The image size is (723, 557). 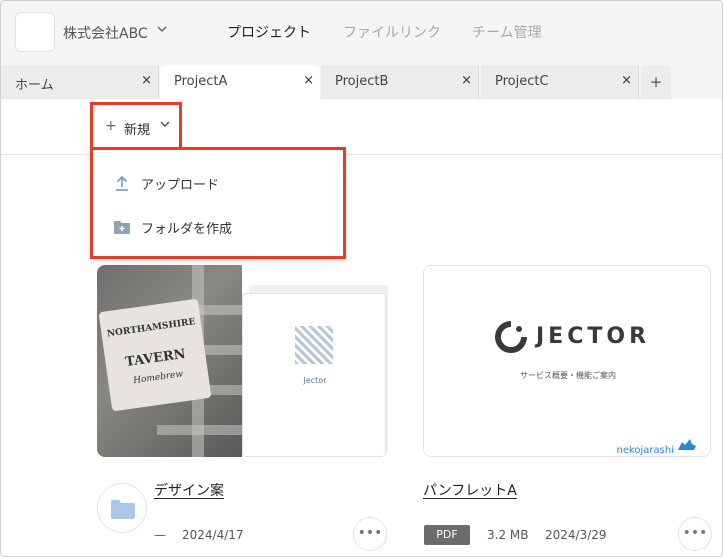 What do you see at coordinates (187, 229) in the screenshot?
I see `menu-item-label: フォルダを作成` at bounding box center [187, 229].